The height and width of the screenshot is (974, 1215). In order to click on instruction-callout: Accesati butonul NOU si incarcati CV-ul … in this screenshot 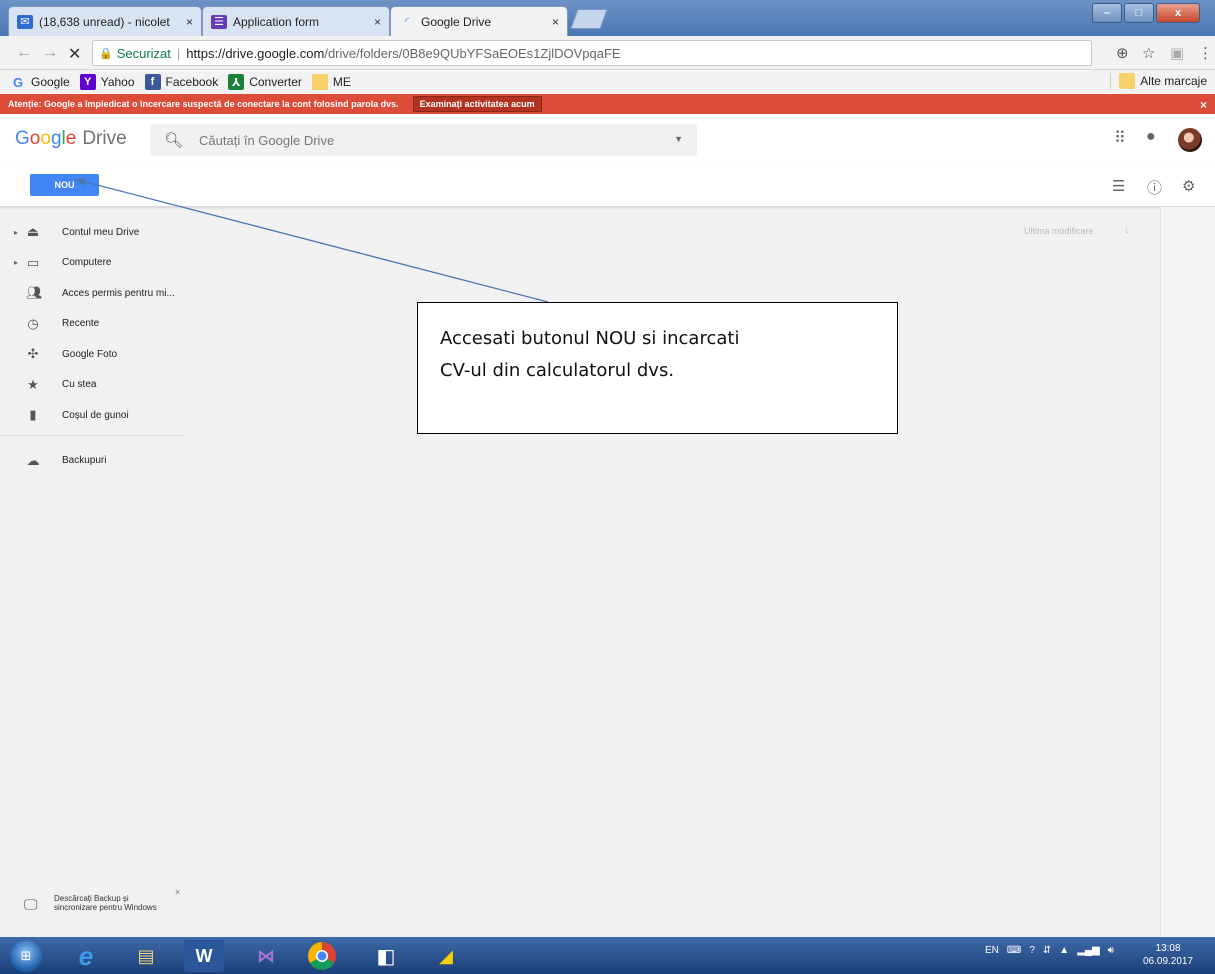, I will do `click(657, 368)`.